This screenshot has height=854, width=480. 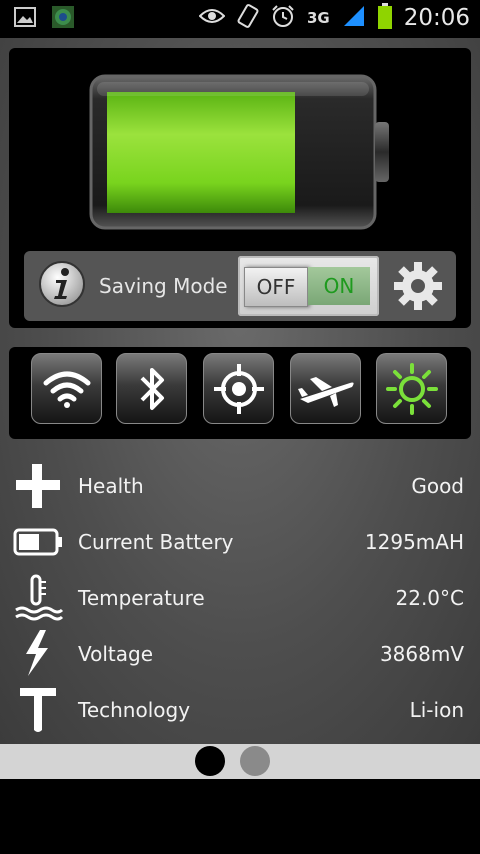 What do you see at coordinates (325, 391) in the screenshot?
I see `airplane-icon` at bounding box center [325, 391].